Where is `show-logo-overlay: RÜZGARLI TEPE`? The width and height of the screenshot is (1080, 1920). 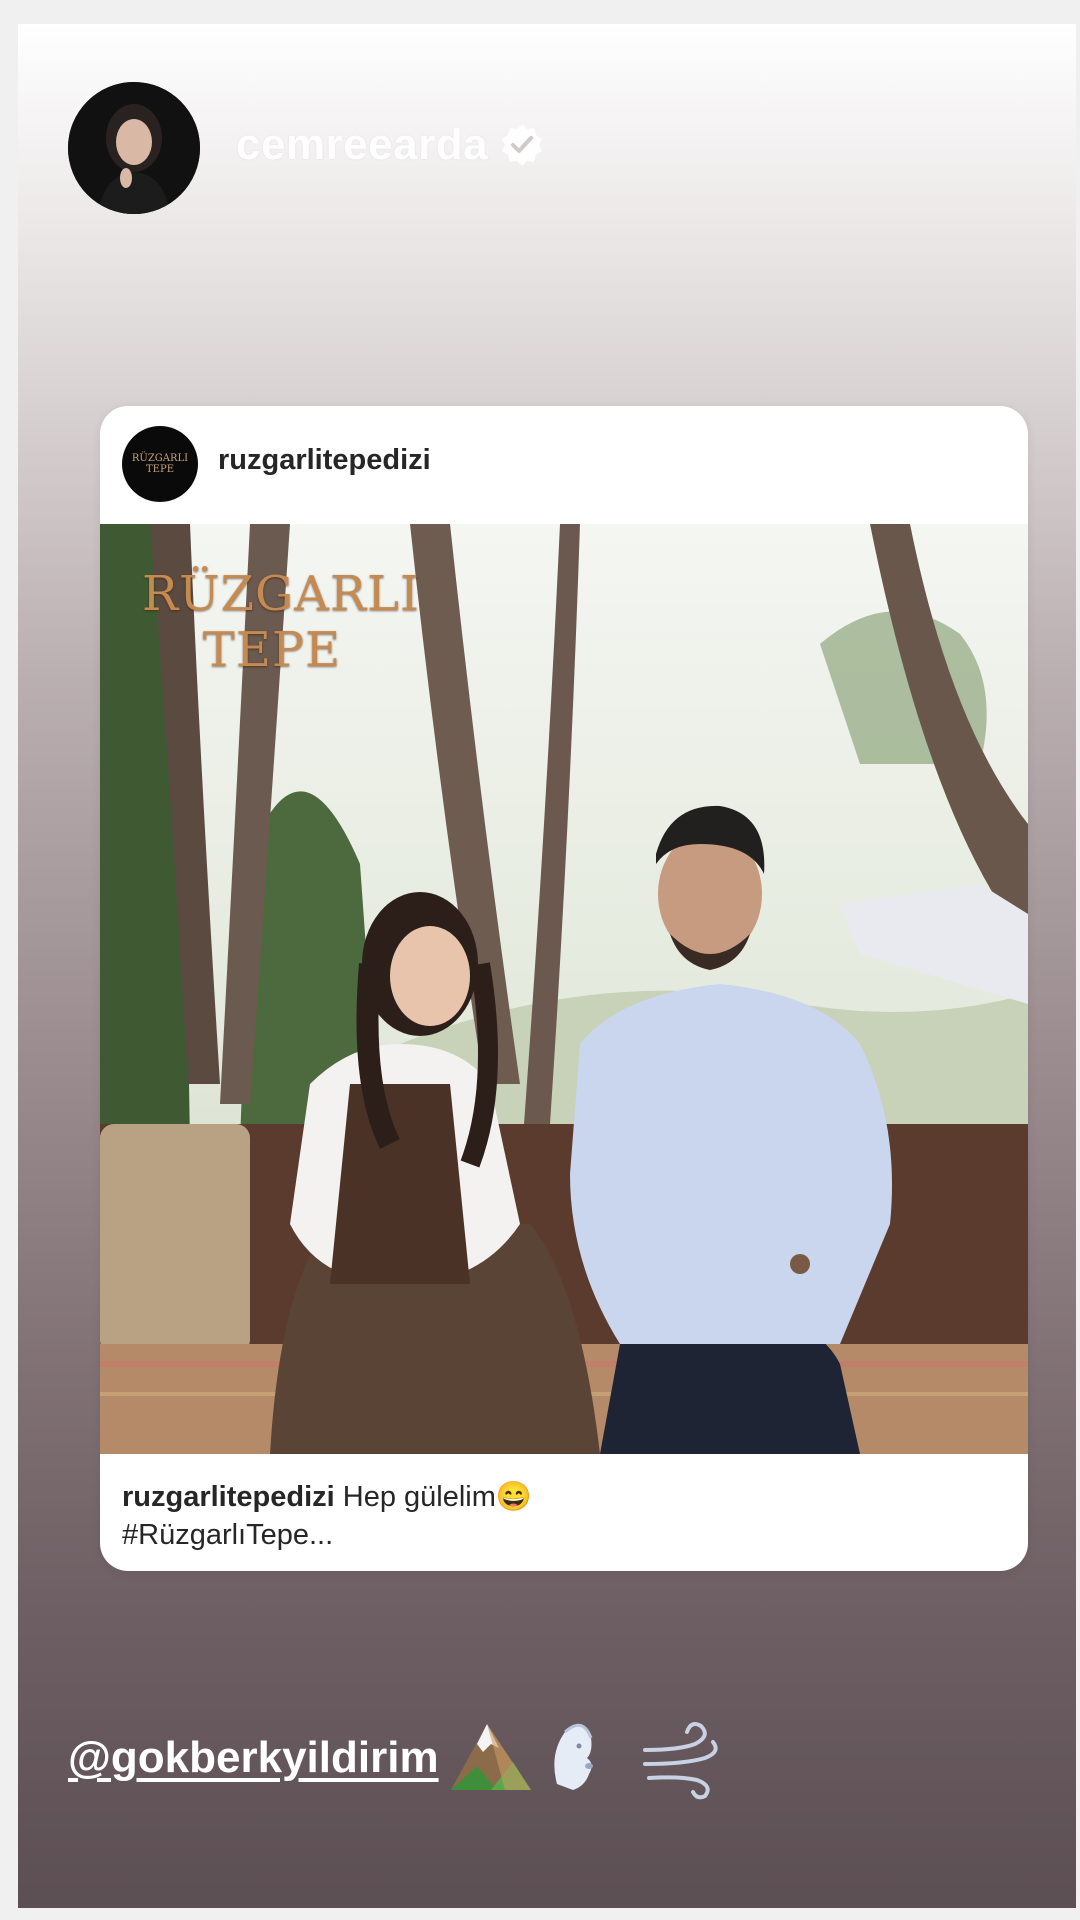
show-logo-overlay: RÜZGARLI TEPE is located at coordinates (281, 622).